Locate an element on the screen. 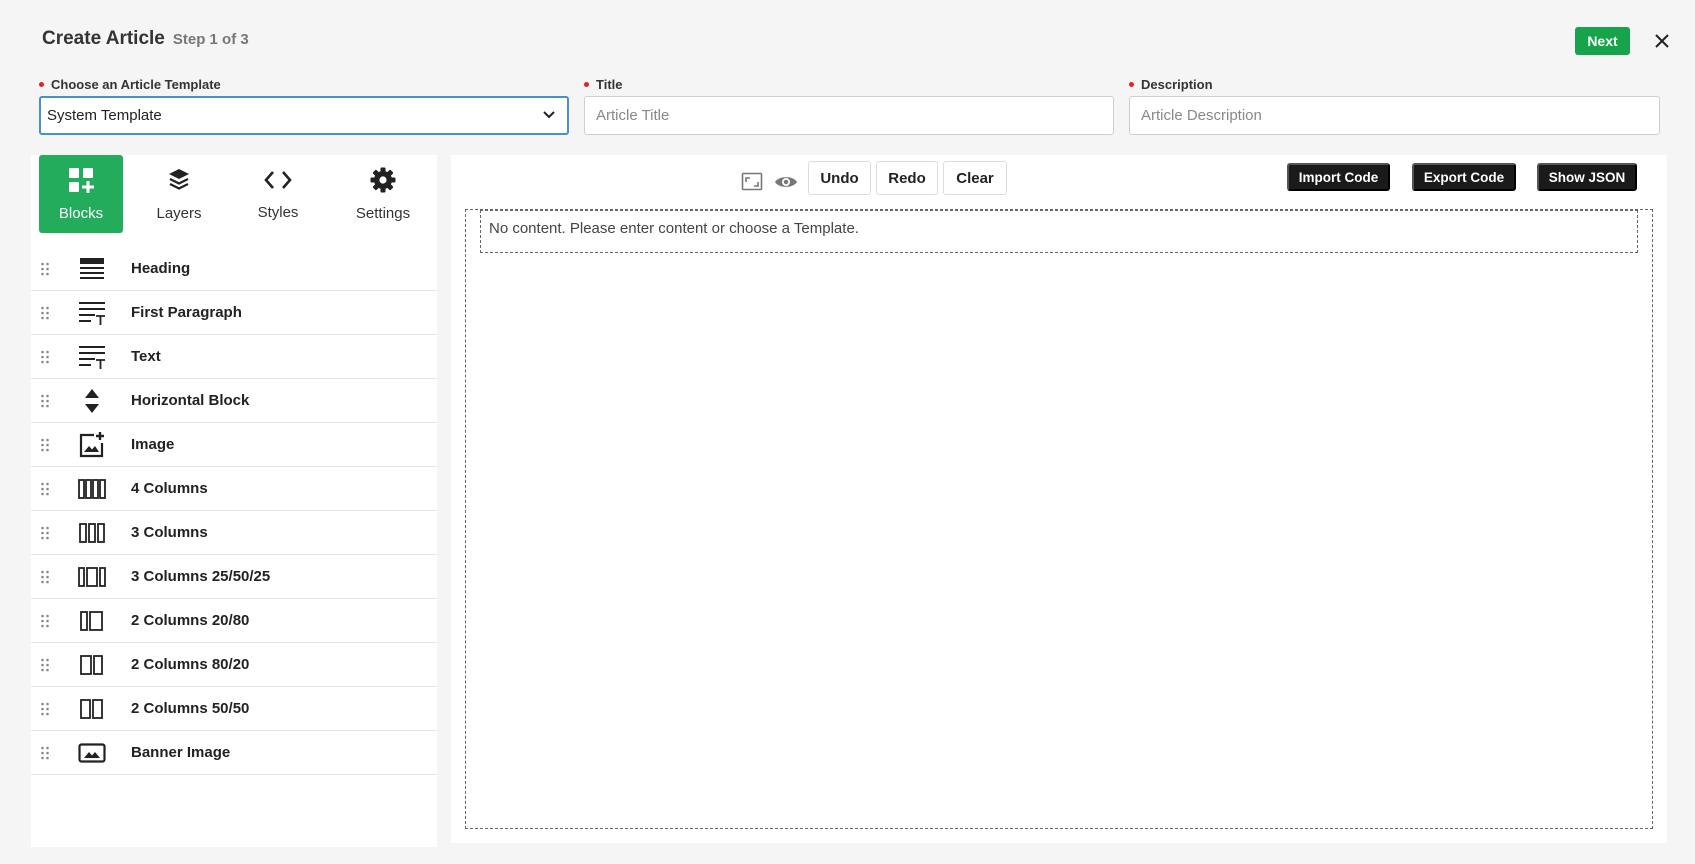 This screenshot has width=1695, height=864. tab-blocks-label: Blocks is located at coordinates (81, 213).